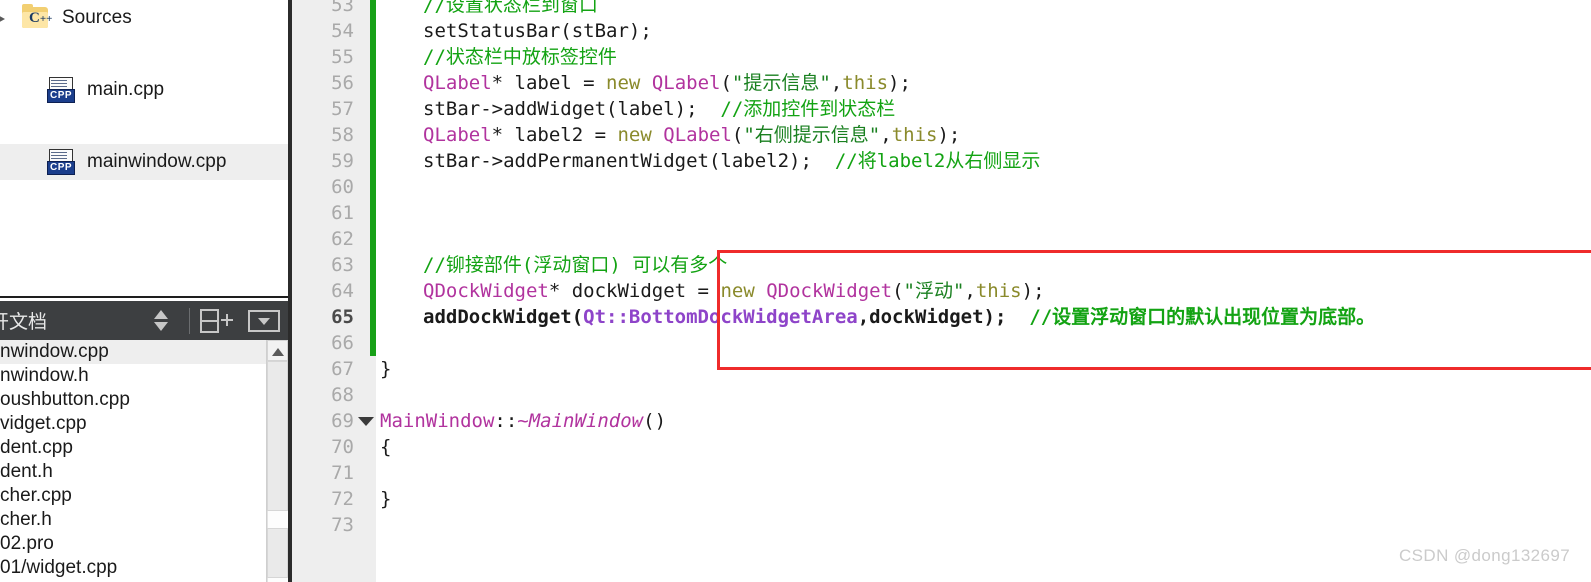 The width and height of the screenshot is (1591, 582). Describe the element at coordinates (342, 187) in the screenshot. I see `line-number: 60` at that location.